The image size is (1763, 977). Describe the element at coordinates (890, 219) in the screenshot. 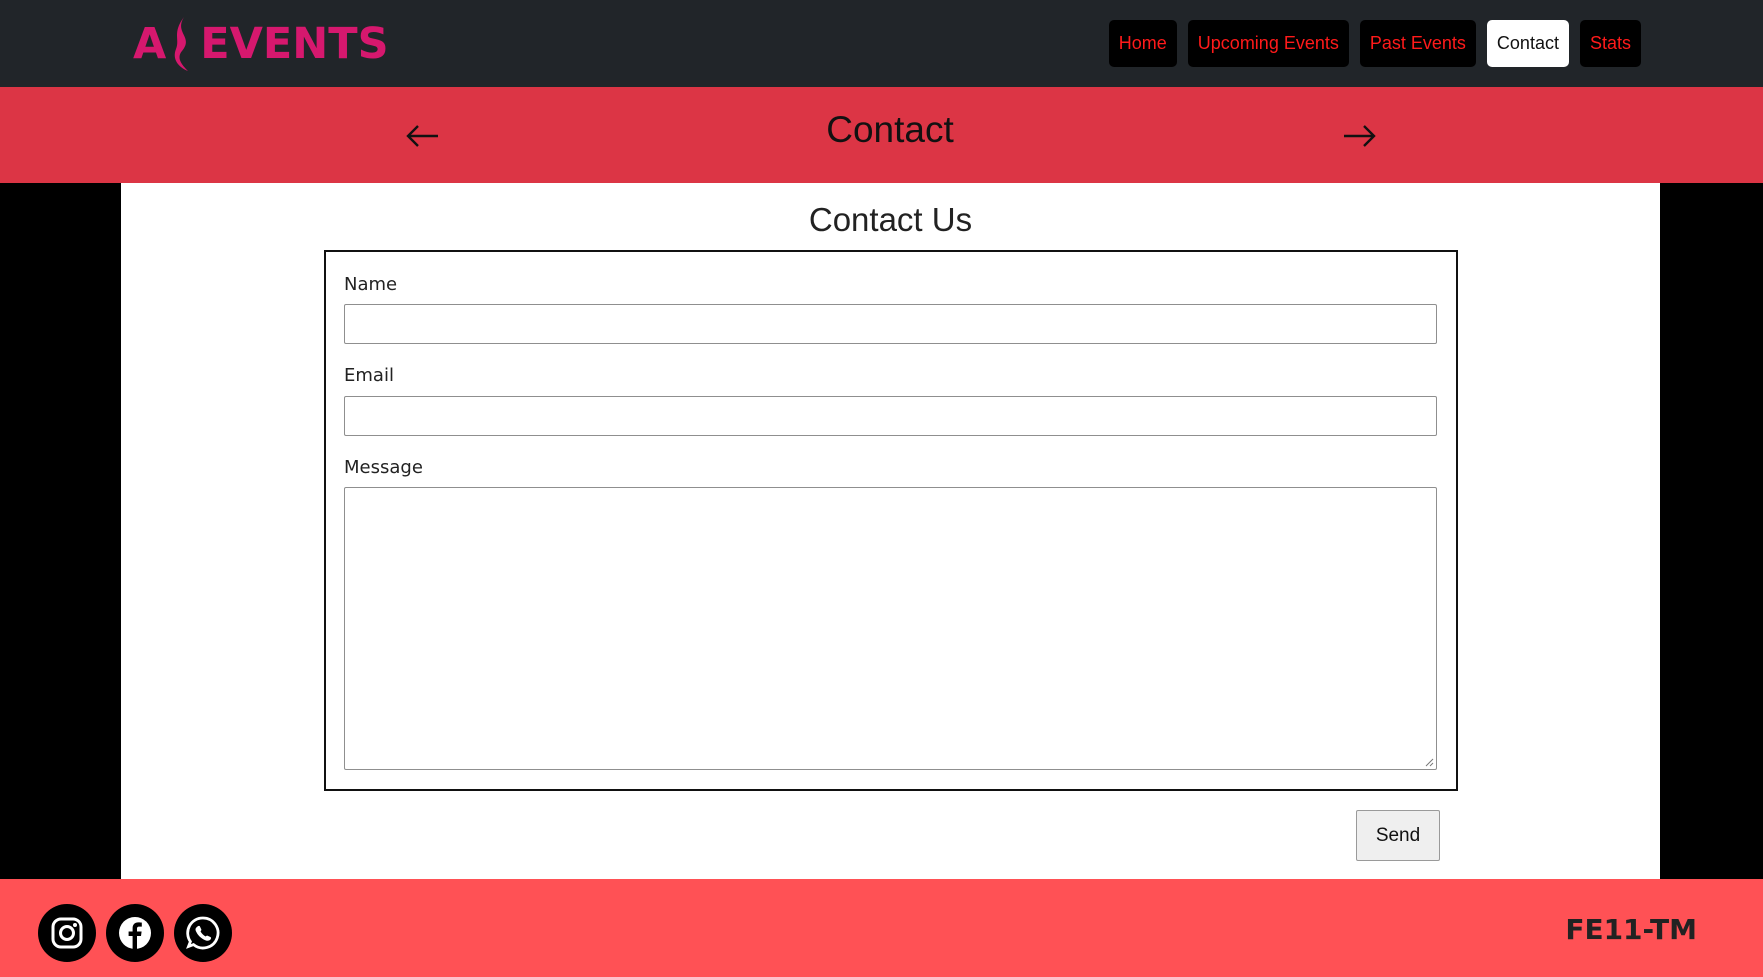

I see `contact-heading: Contact Us` at that location.